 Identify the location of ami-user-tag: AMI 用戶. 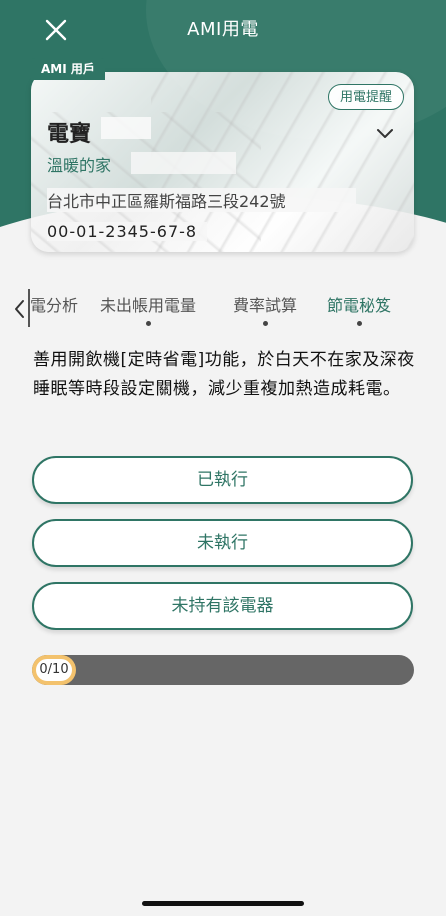
(68, 69).